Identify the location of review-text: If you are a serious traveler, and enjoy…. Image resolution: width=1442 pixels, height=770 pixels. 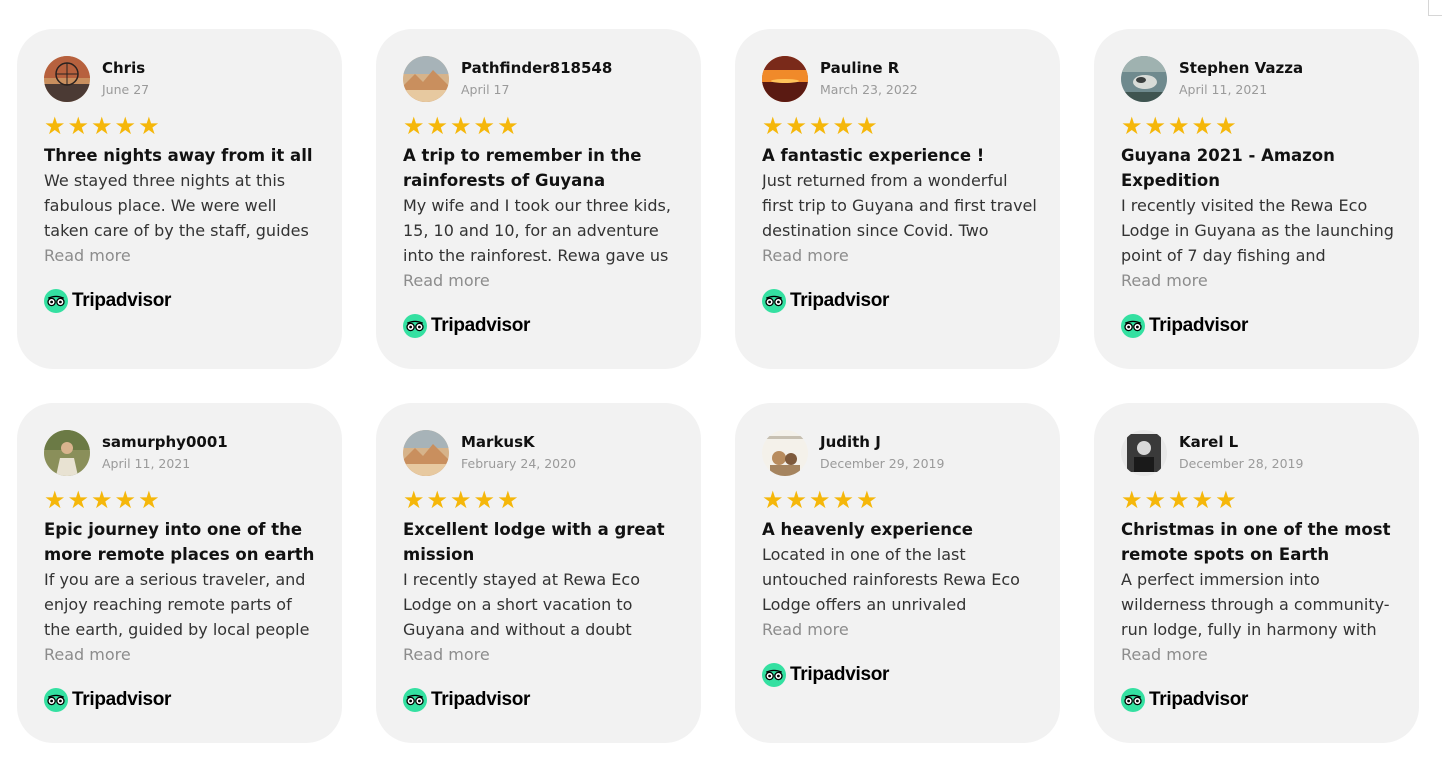
(177, 604).